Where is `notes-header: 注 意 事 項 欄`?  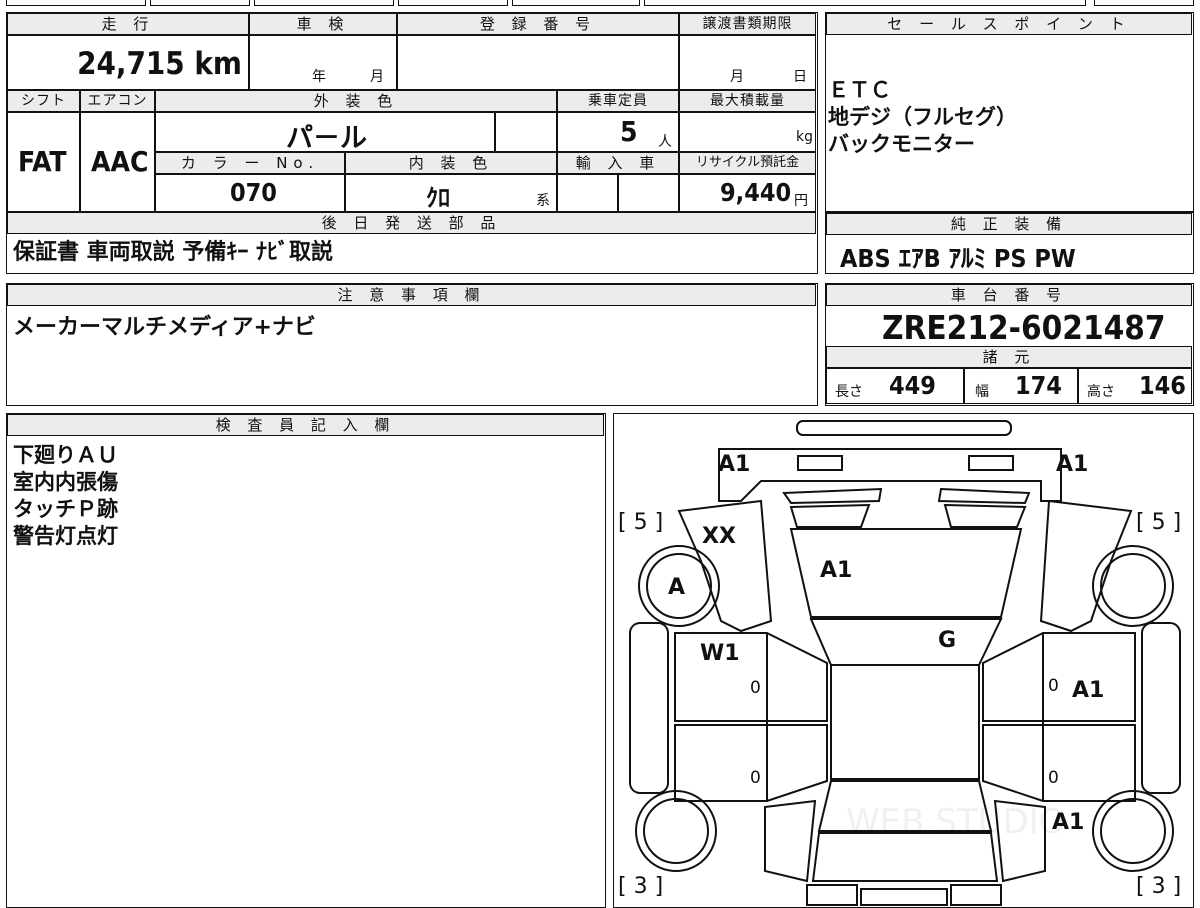 notes-header: 注 意 事 項 欄 is located at coordinates (411, 295).